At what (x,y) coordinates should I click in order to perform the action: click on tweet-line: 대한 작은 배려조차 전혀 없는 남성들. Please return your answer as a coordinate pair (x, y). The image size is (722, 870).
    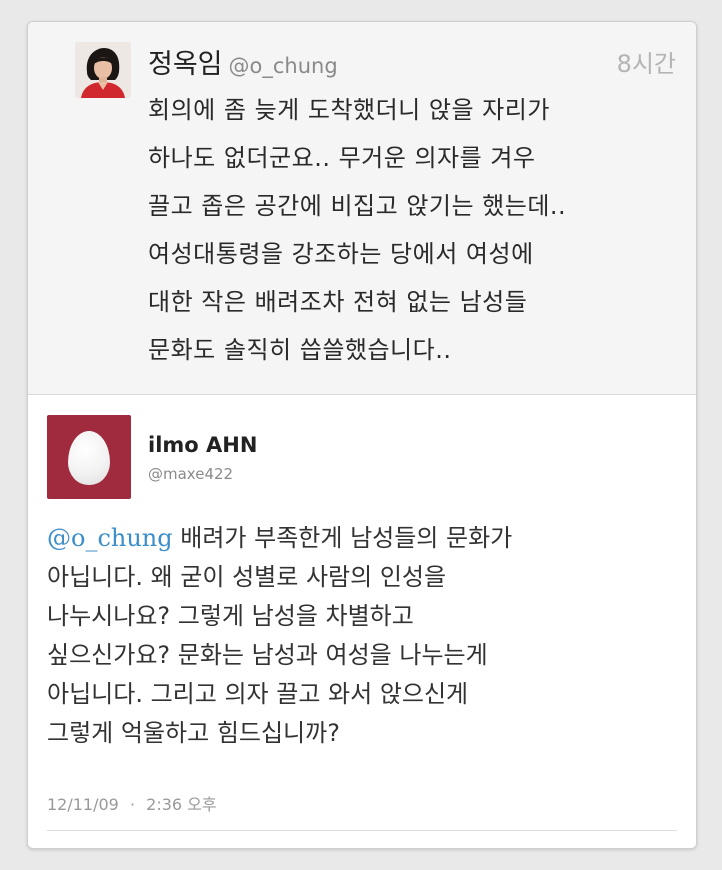
    Looking at the image, I should click on (338, 302).